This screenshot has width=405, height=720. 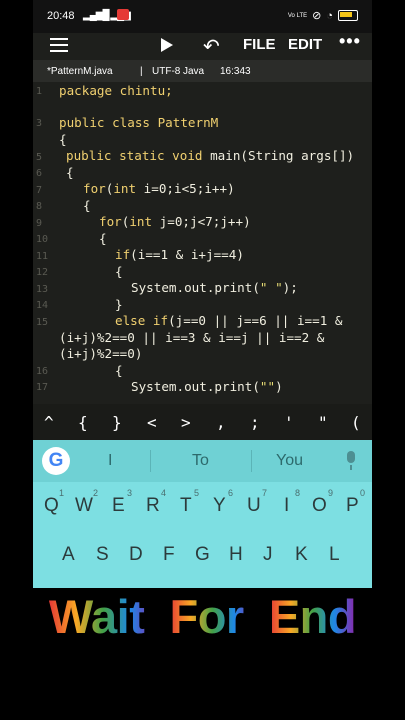 I want to click on key-hint: 9, so click(x=331, y=493).